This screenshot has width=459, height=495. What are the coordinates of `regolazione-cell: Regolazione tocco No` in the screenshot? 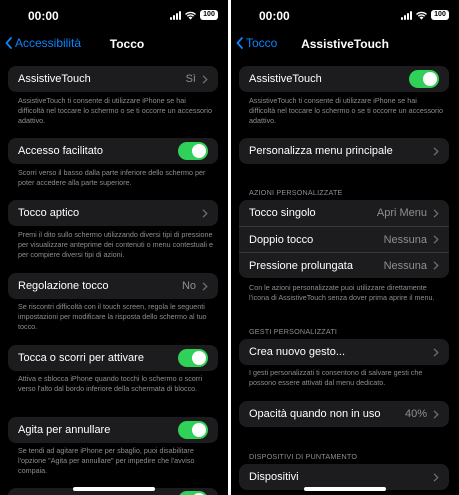 It's located at (113, 286).